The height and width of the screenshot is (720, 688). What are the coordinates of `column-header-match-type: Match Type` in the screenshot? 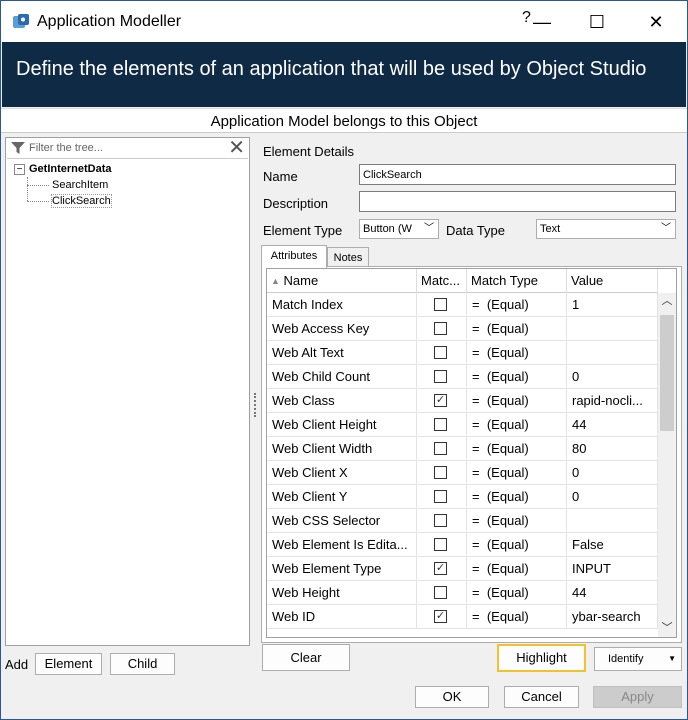 It's located at (517, 281).